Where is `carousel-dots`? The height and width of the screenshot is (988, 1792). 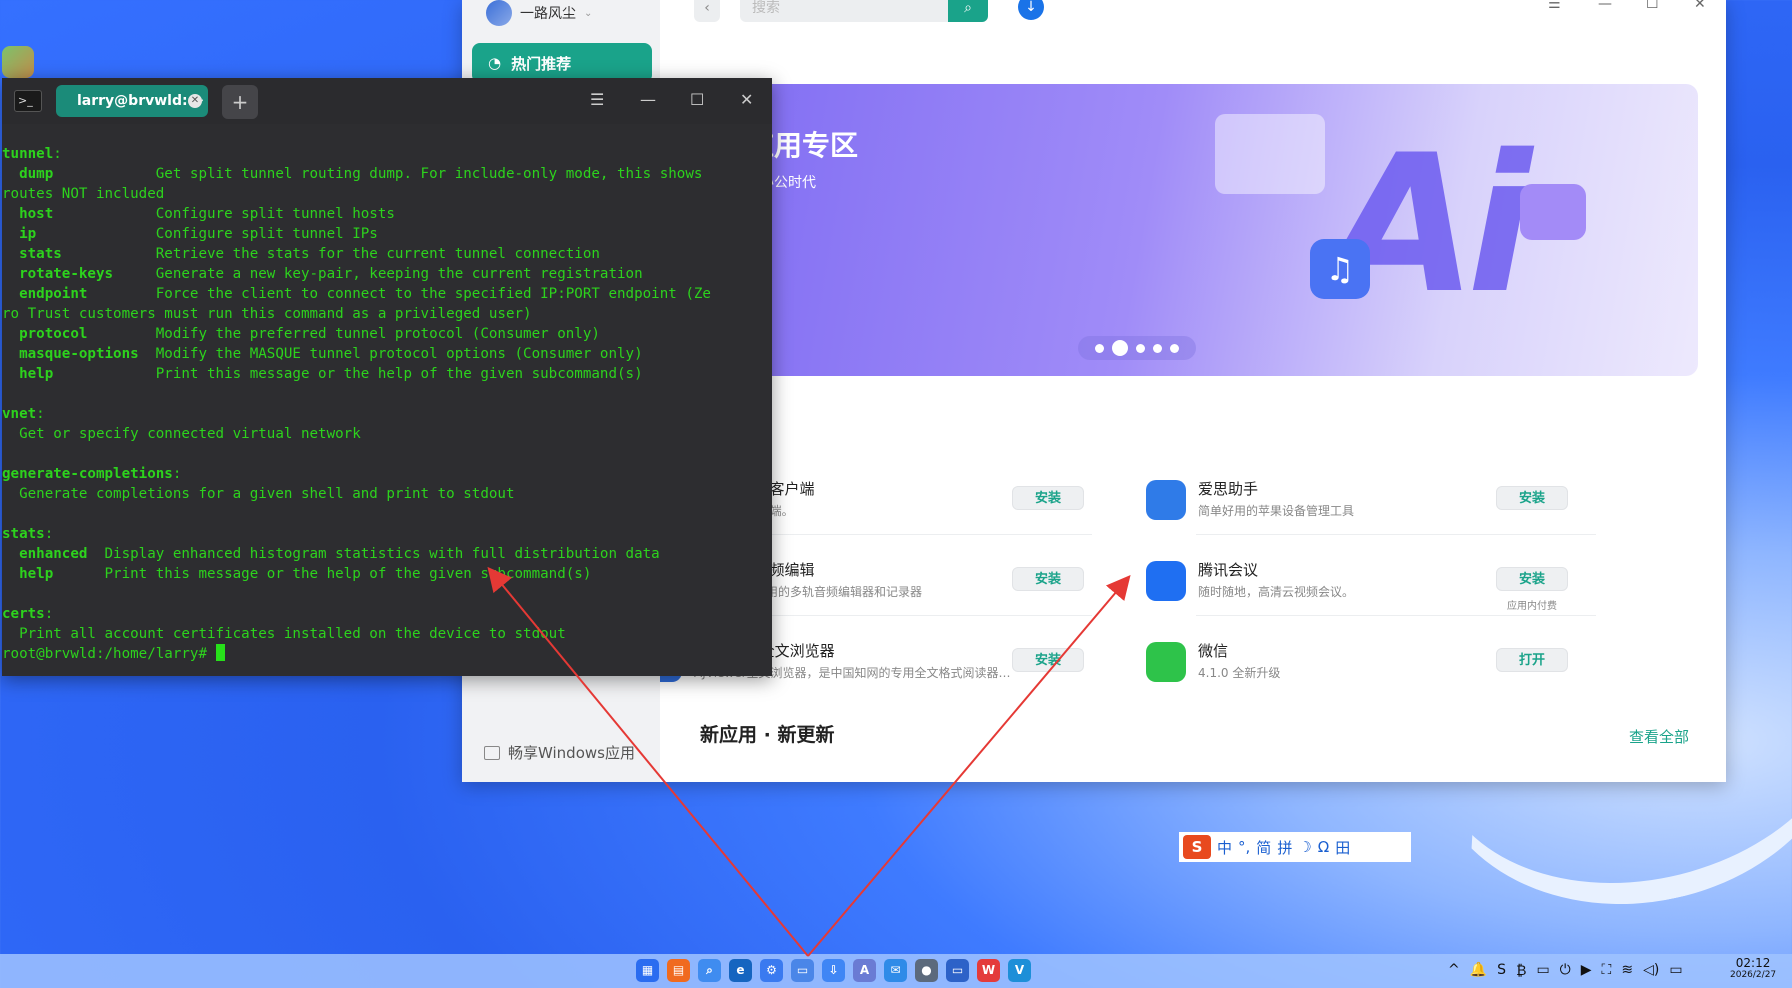 carousel-dots is located at coordinates (1137, 348).